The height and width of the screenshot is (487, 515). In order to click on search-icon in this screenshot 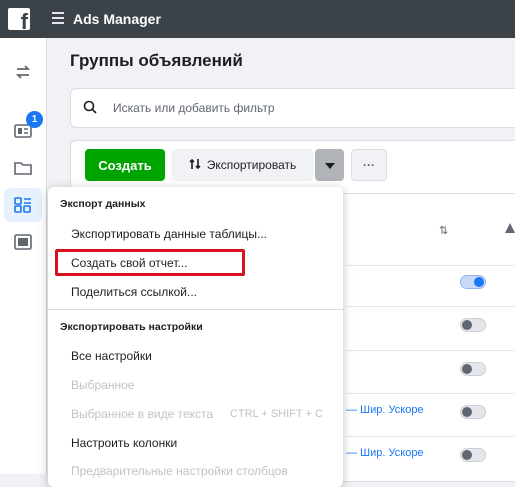, I will do `click(90, 109)`.